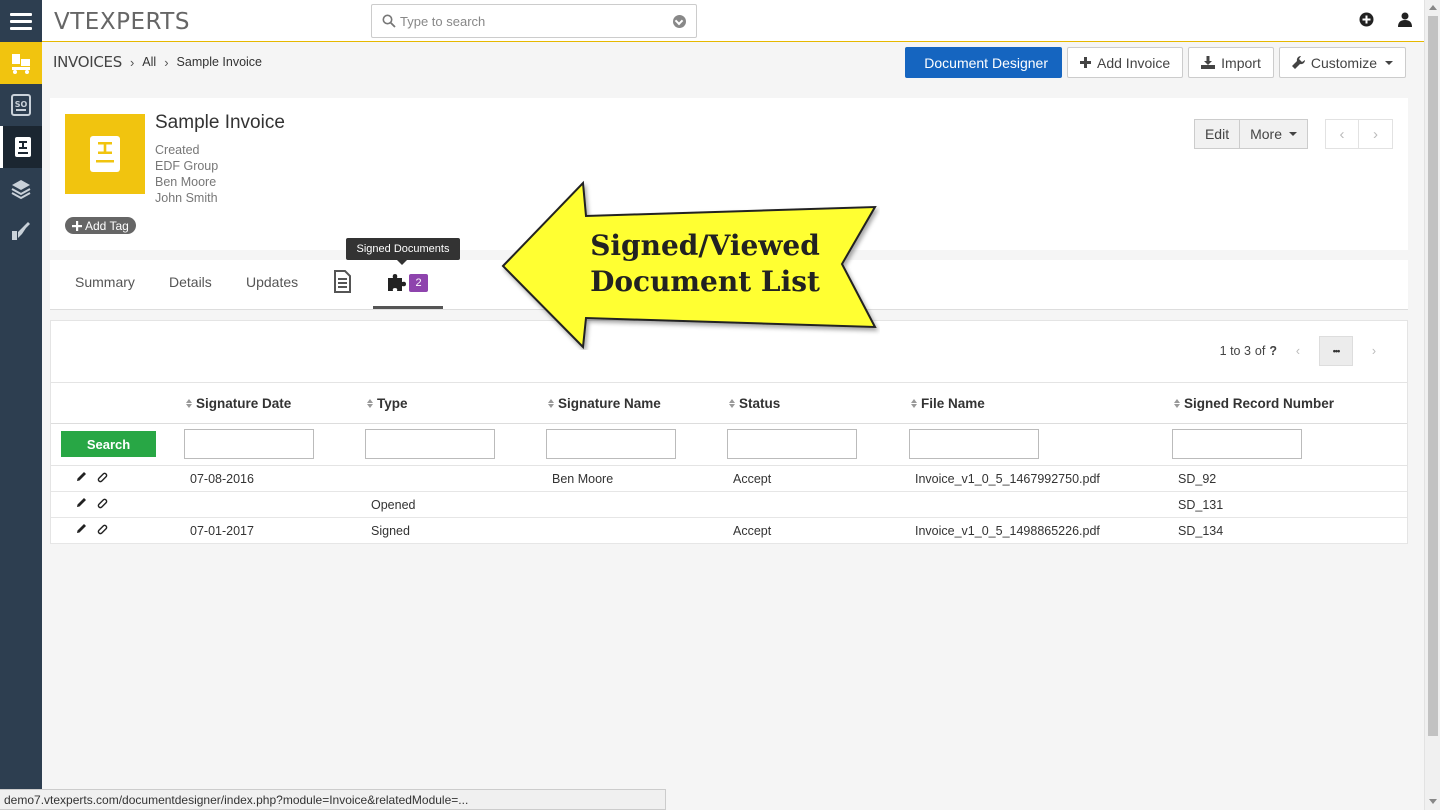 This screenshot has height=810, width=1440. Describe the element at coordinates (1007, 479) in the screenshot. I see `cell-file-name: Invoice_v1_0_5_1467992750.pdf` at that location.